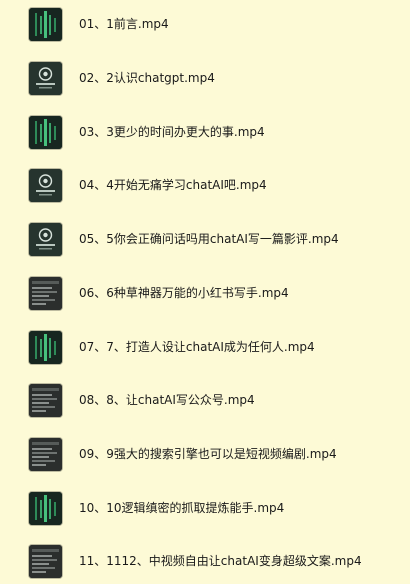 This screenshot has height=584, width=410. I want to click on file-name: 11、1112、中视频自由让chatAI变身超级文案.mp4, so click(220, 561).